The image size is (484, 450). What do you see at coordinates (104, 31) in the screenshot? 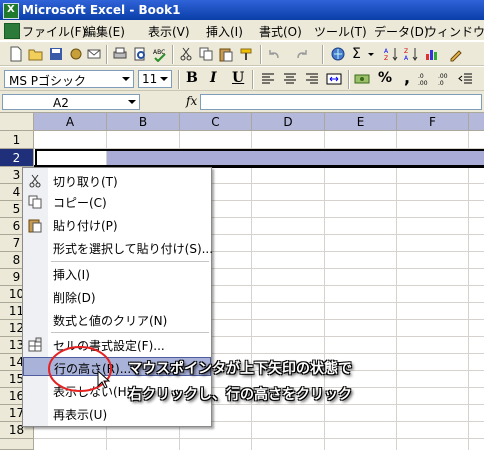
I see `menu-edit: 編集(E)` at bounding box center [104, 31].